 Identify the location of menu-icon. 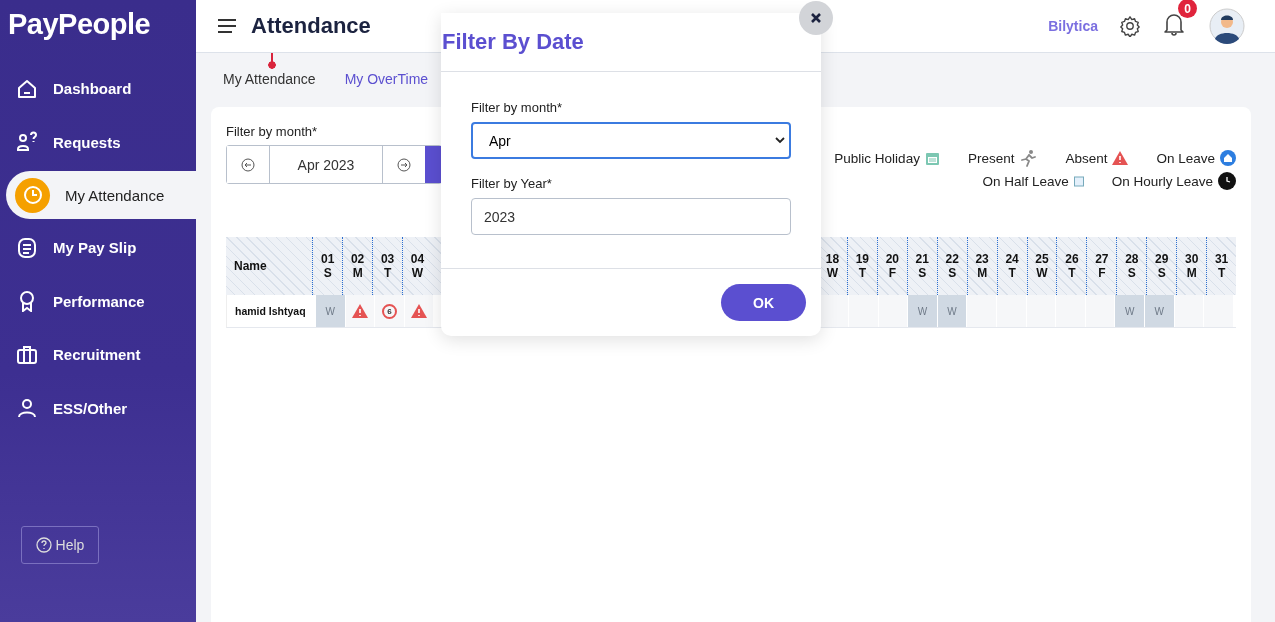
(227, 26).